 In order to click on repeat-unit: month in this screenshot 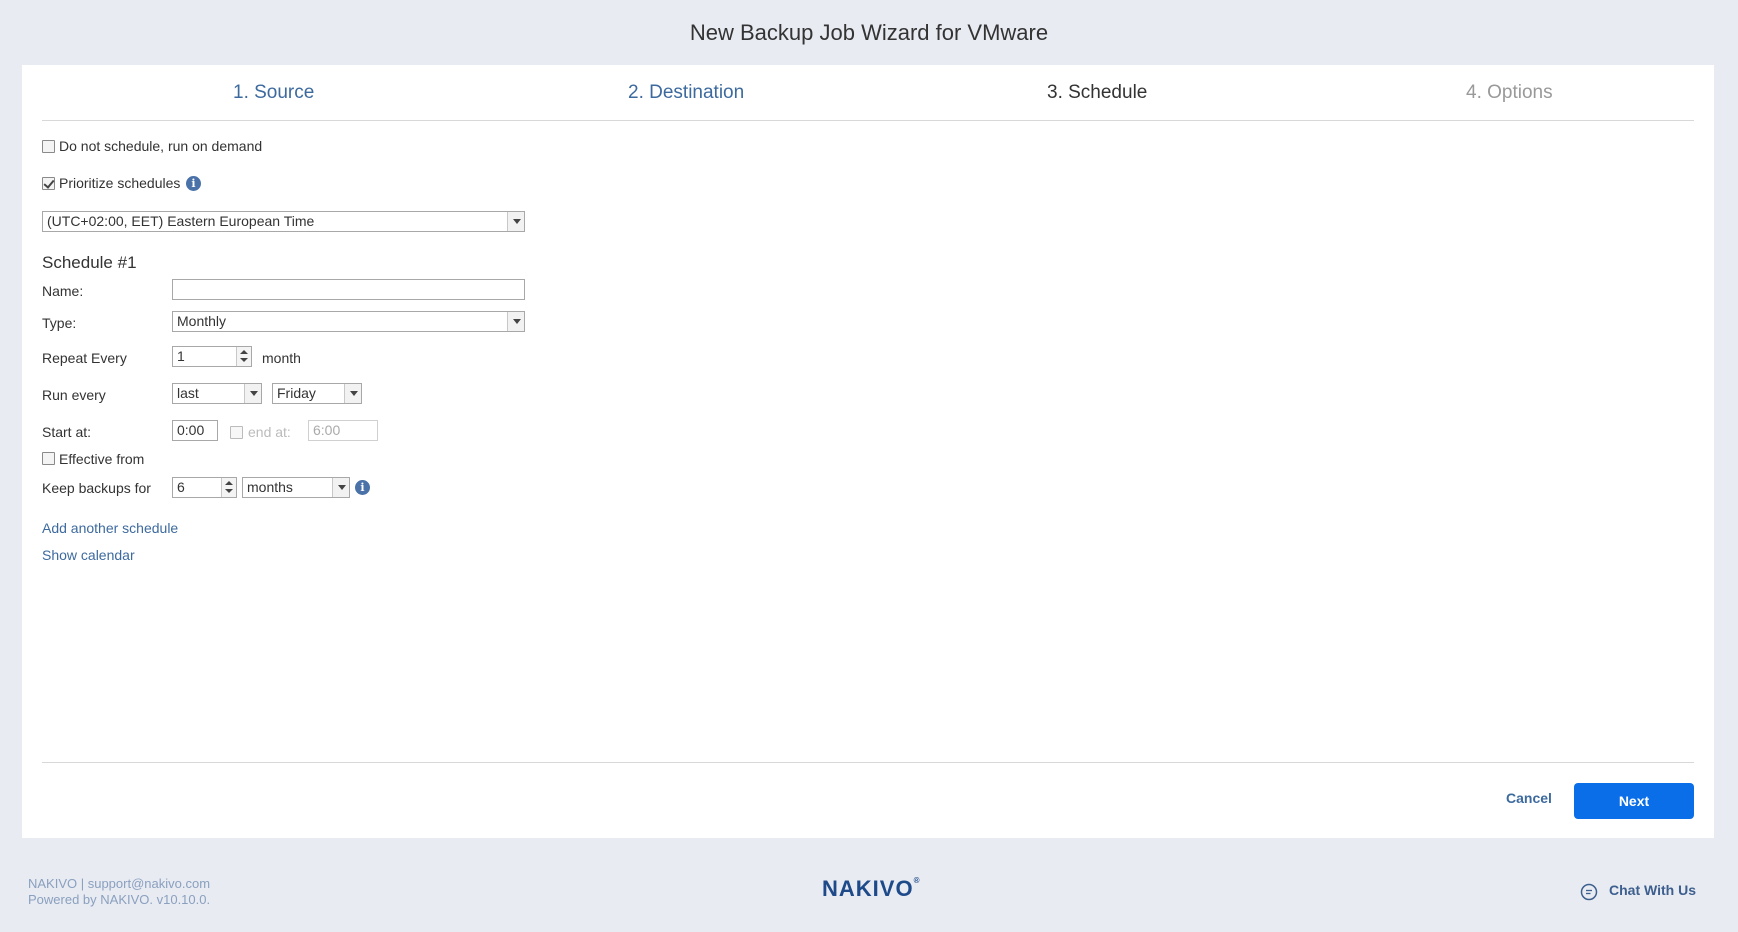, I will do `click(281, 358)`.